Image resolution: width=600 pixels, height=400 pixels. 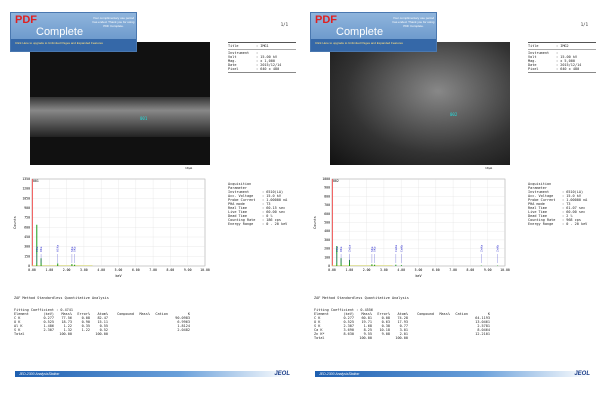 I want to click on y-tick-label: 800, so click(x=327, y=196).